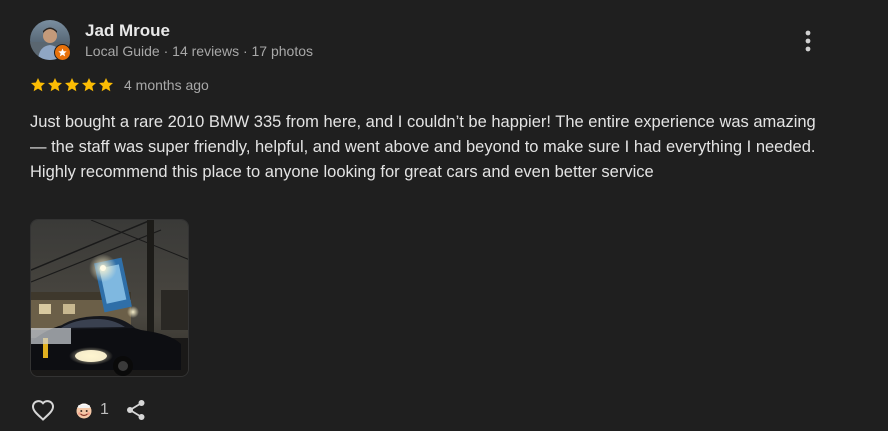 This screenshot has width=888, height=431. I want to click on rating-row: 4 months ago, so click(119, 85).